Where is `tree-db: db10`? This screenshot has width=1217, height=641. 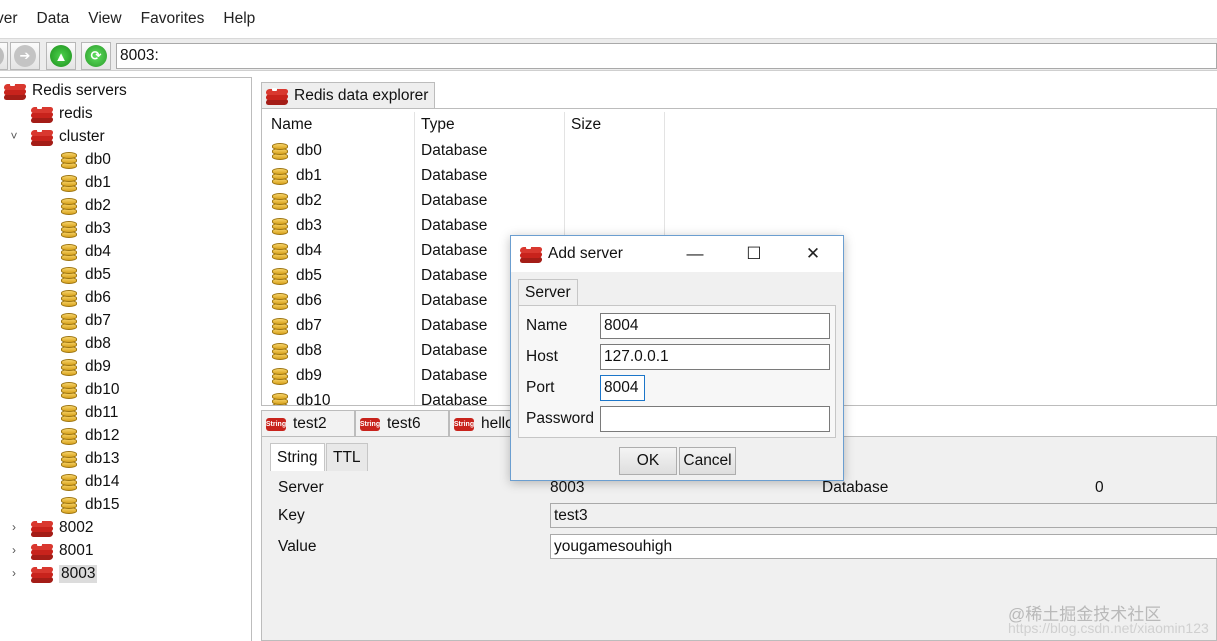 tree-db: db10 is located at coordinates (89, 389).